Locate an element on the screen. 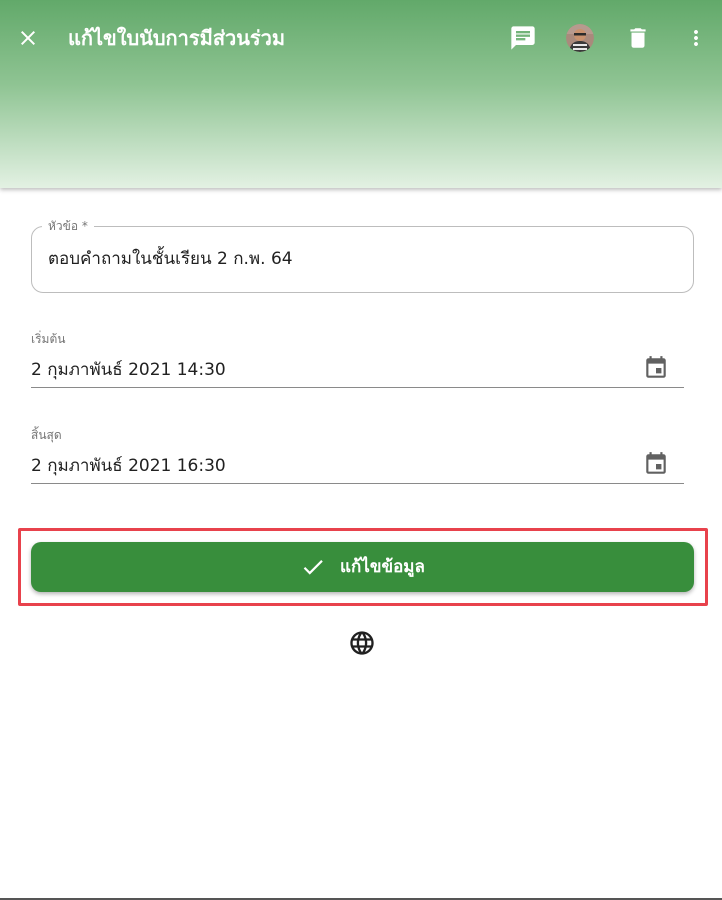  end-date-field: สิ้นสุด 2 กุมภาพันธ์ 2021 16:30 is located at coordinates (357, 455).